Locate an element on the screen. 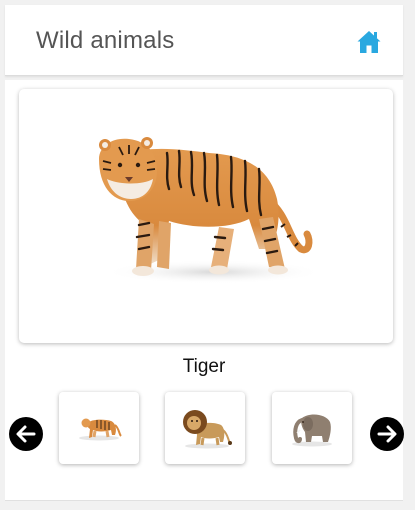  thumbnail-elephant is located at coordinates (312, 428).